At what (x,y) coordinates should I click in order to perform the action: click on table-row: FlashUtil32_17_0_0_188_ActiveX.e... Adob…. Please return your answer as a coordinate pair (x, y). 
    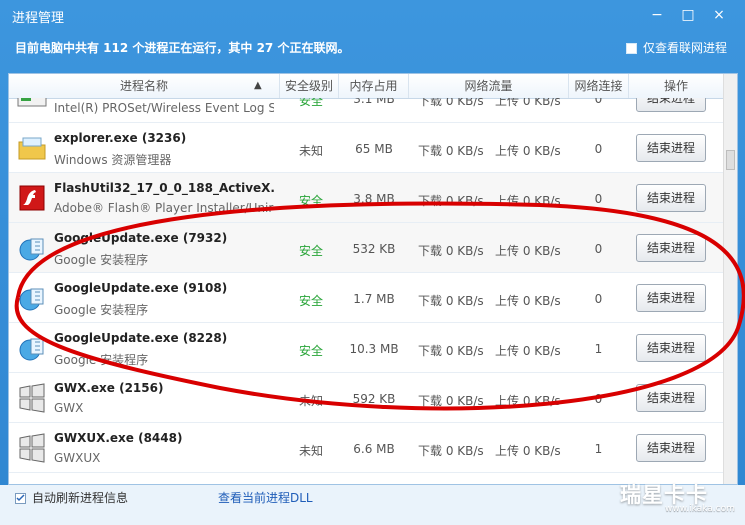
    Looking at the image, I should click on (366, 198).